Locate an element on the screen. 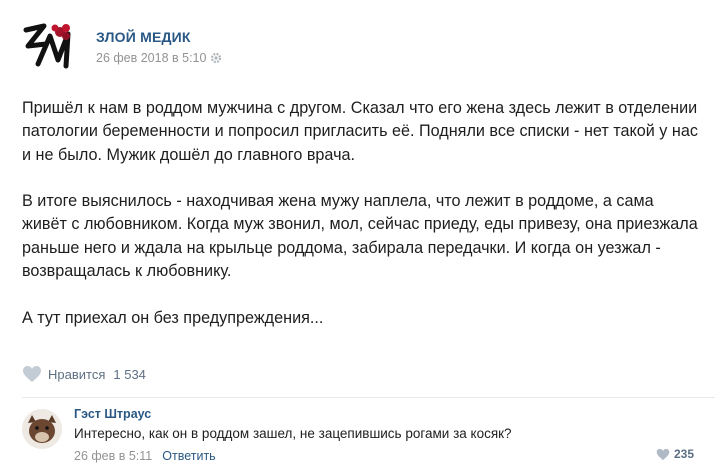 The width and height of the screenshot is (715, 472). post-date: 26 фев 2018 в 5:10 is located at coordinates (151, 58).